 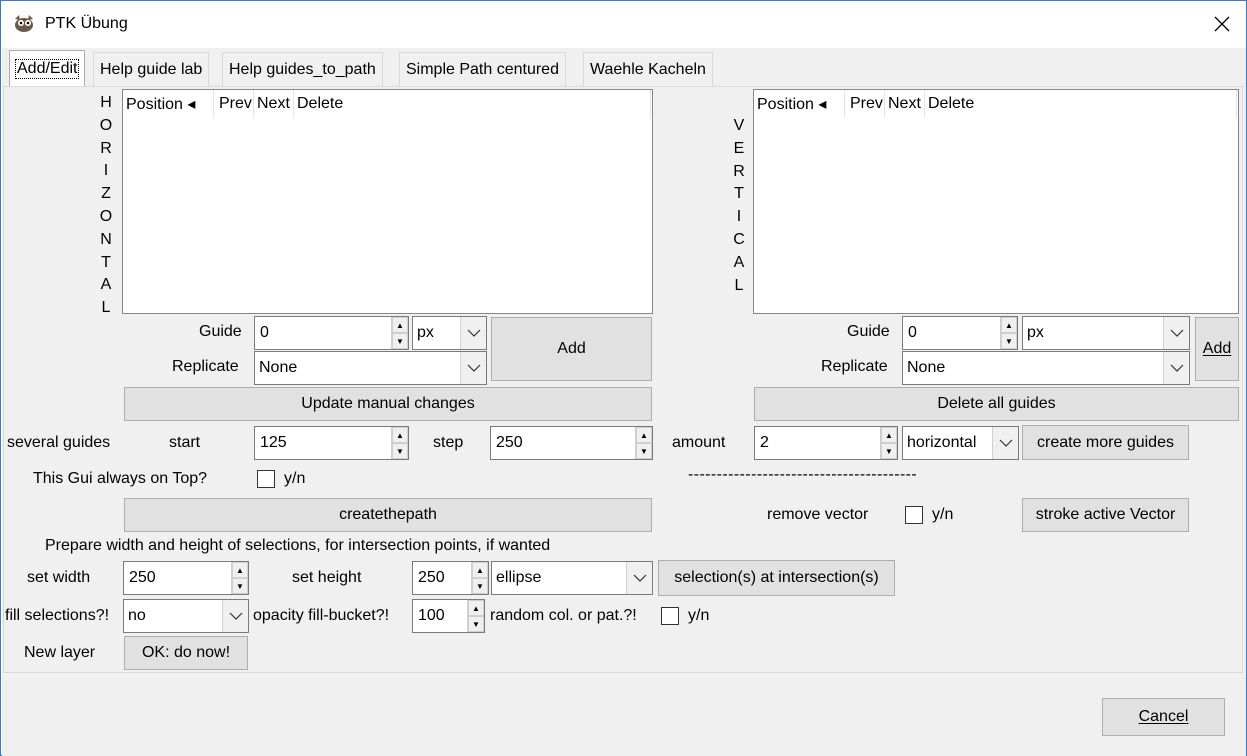 I want to click on set-width-spinbox: 250 ▲ ▼, so click(x=186, y=578).